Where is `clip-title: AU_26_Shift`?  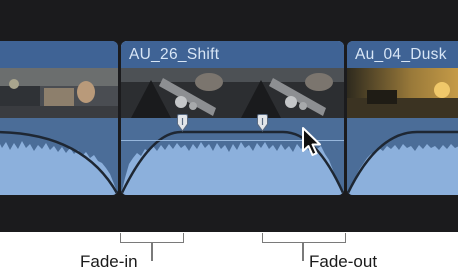
clip-title: AU_26_Shift is located at coordinates (174, 54).